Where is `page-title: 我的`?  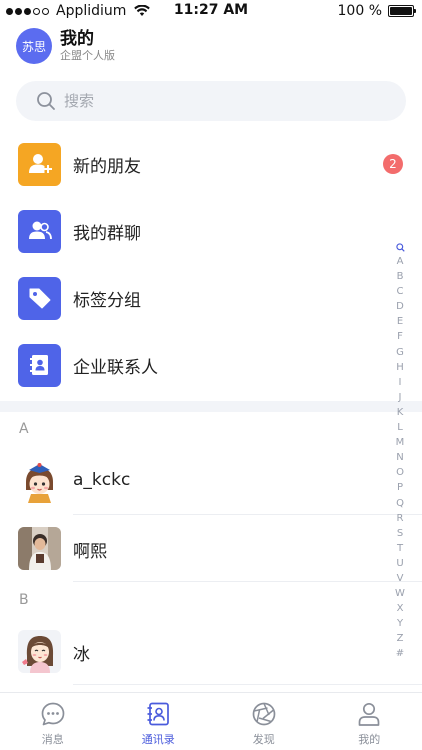
page-title: 我的 is located at coordinates (77, 39).